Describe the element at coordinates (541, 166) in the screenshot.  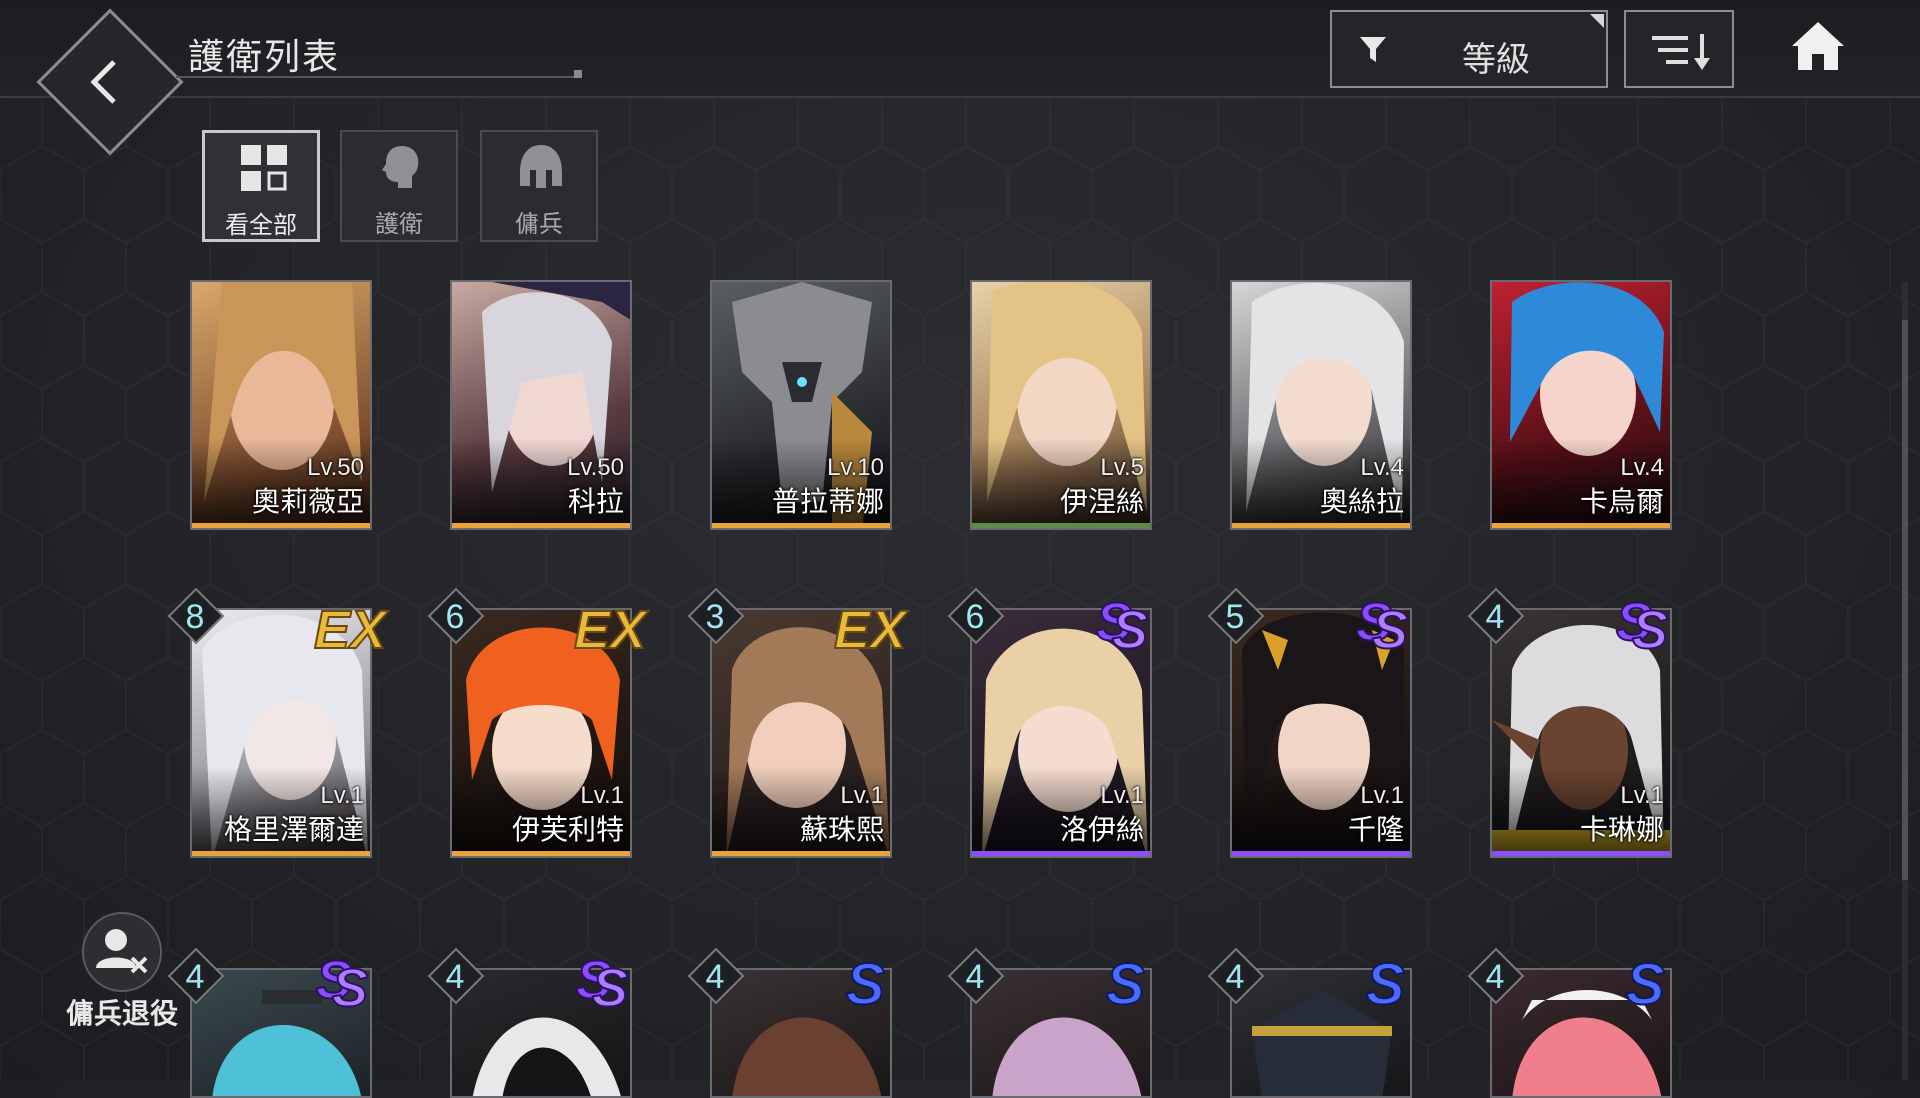
I see `helmet-icon` at that location.